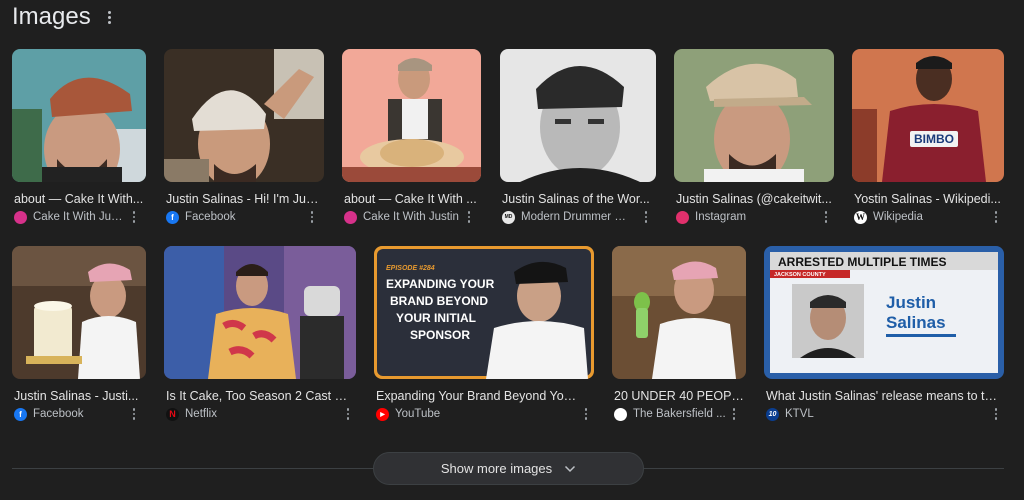 This screenshot has width=1024, height=500. What do you see at coordinates (860, 217) in the screenshot?
I see `wikipedia-icon: W` at bounding box center [860, 217].